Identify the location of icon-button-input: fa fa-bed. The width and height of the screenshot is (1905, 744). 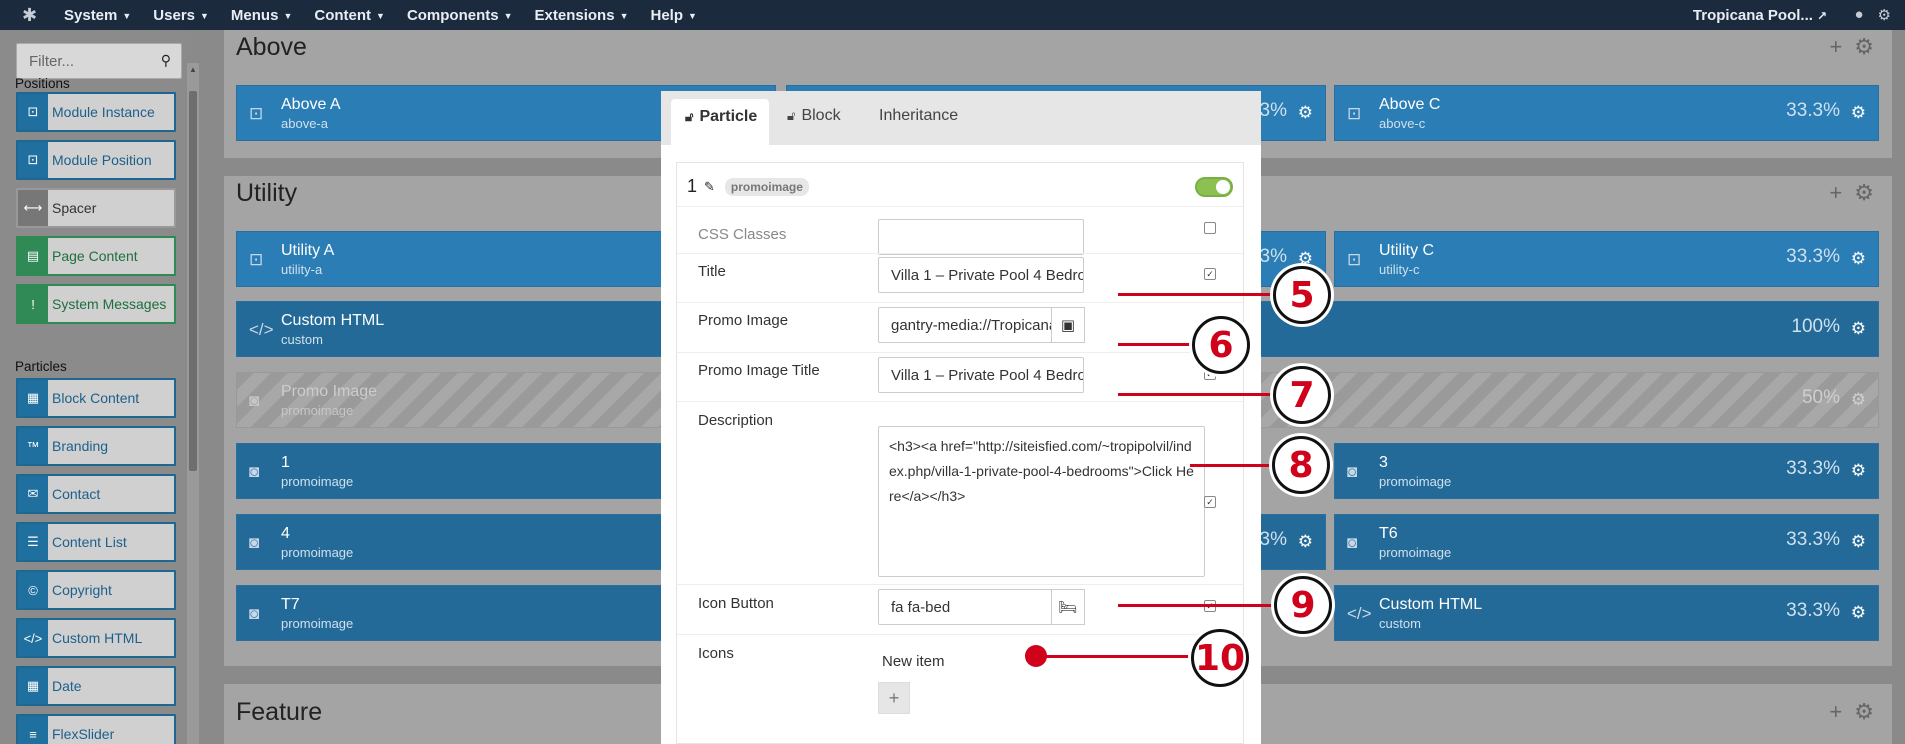
(965, 607).